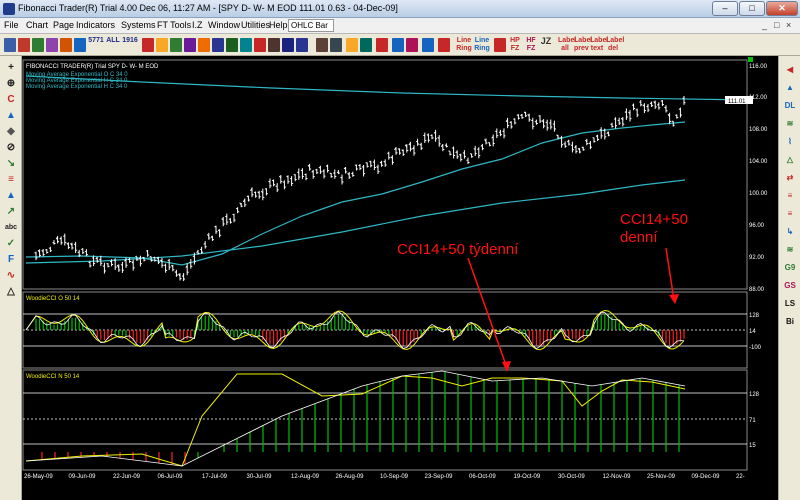 The image size is (800, 500). What do you see at coordinates (11, 25) in the screenshot?
I see `menu-item-file: File` at bounding box center [11, 25].